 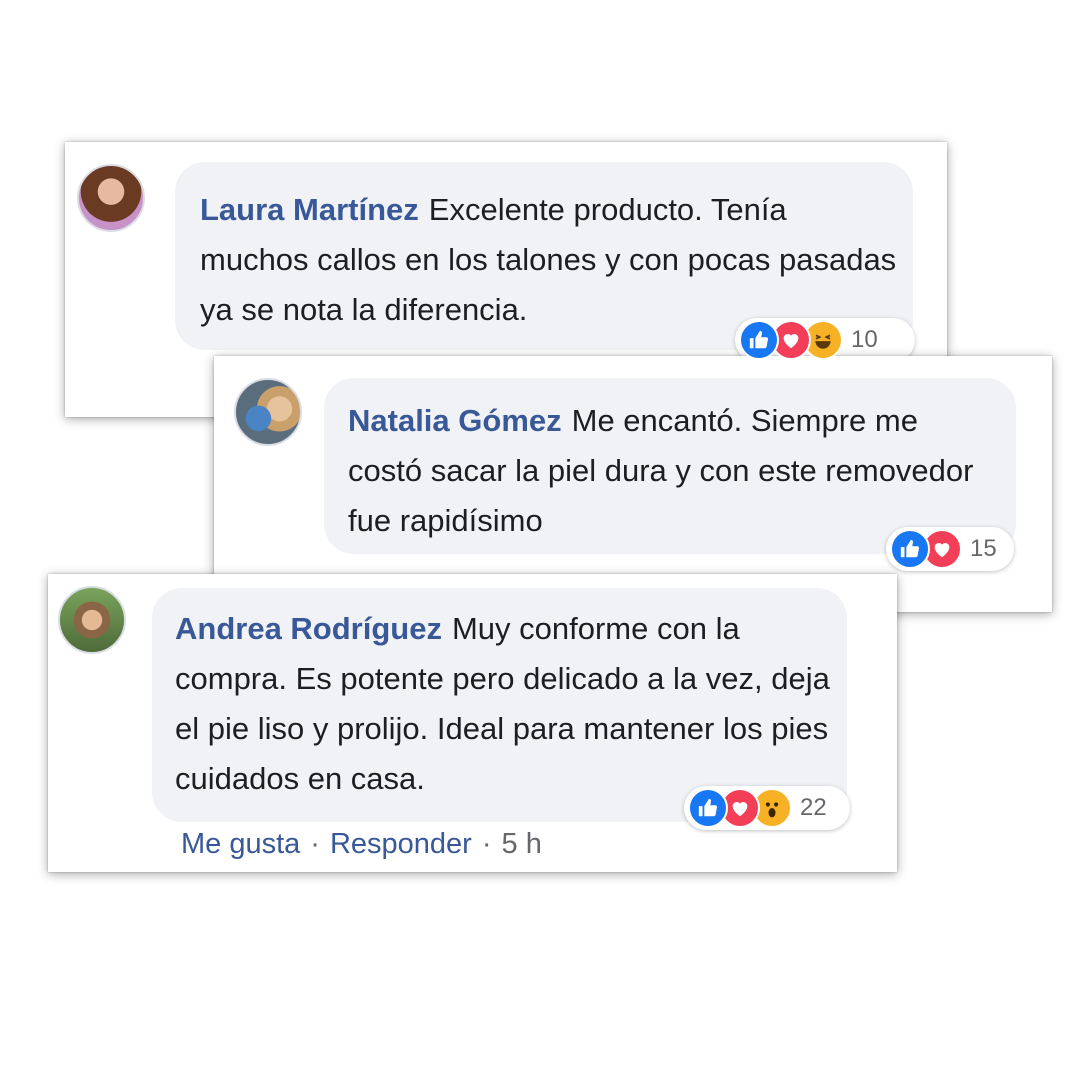 I want to click on reply-link: Responder, so click(x=401, y=844).